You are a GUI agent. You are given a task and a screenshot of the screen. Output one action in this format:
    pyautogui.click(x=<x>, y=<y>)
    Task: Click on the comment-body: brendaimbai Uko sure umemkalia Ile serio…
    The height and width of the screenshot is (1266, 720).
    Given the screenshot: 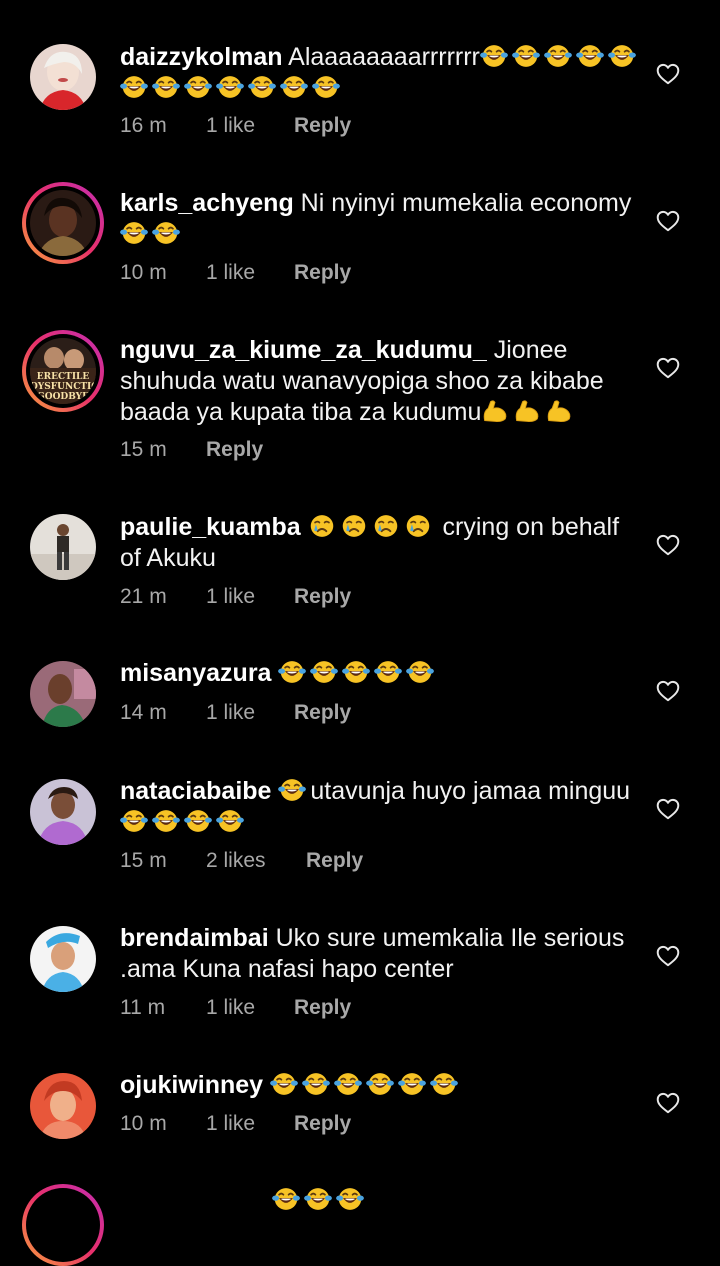 What is the action you would take?
    pyautogui.click(x=380, y=954)
    